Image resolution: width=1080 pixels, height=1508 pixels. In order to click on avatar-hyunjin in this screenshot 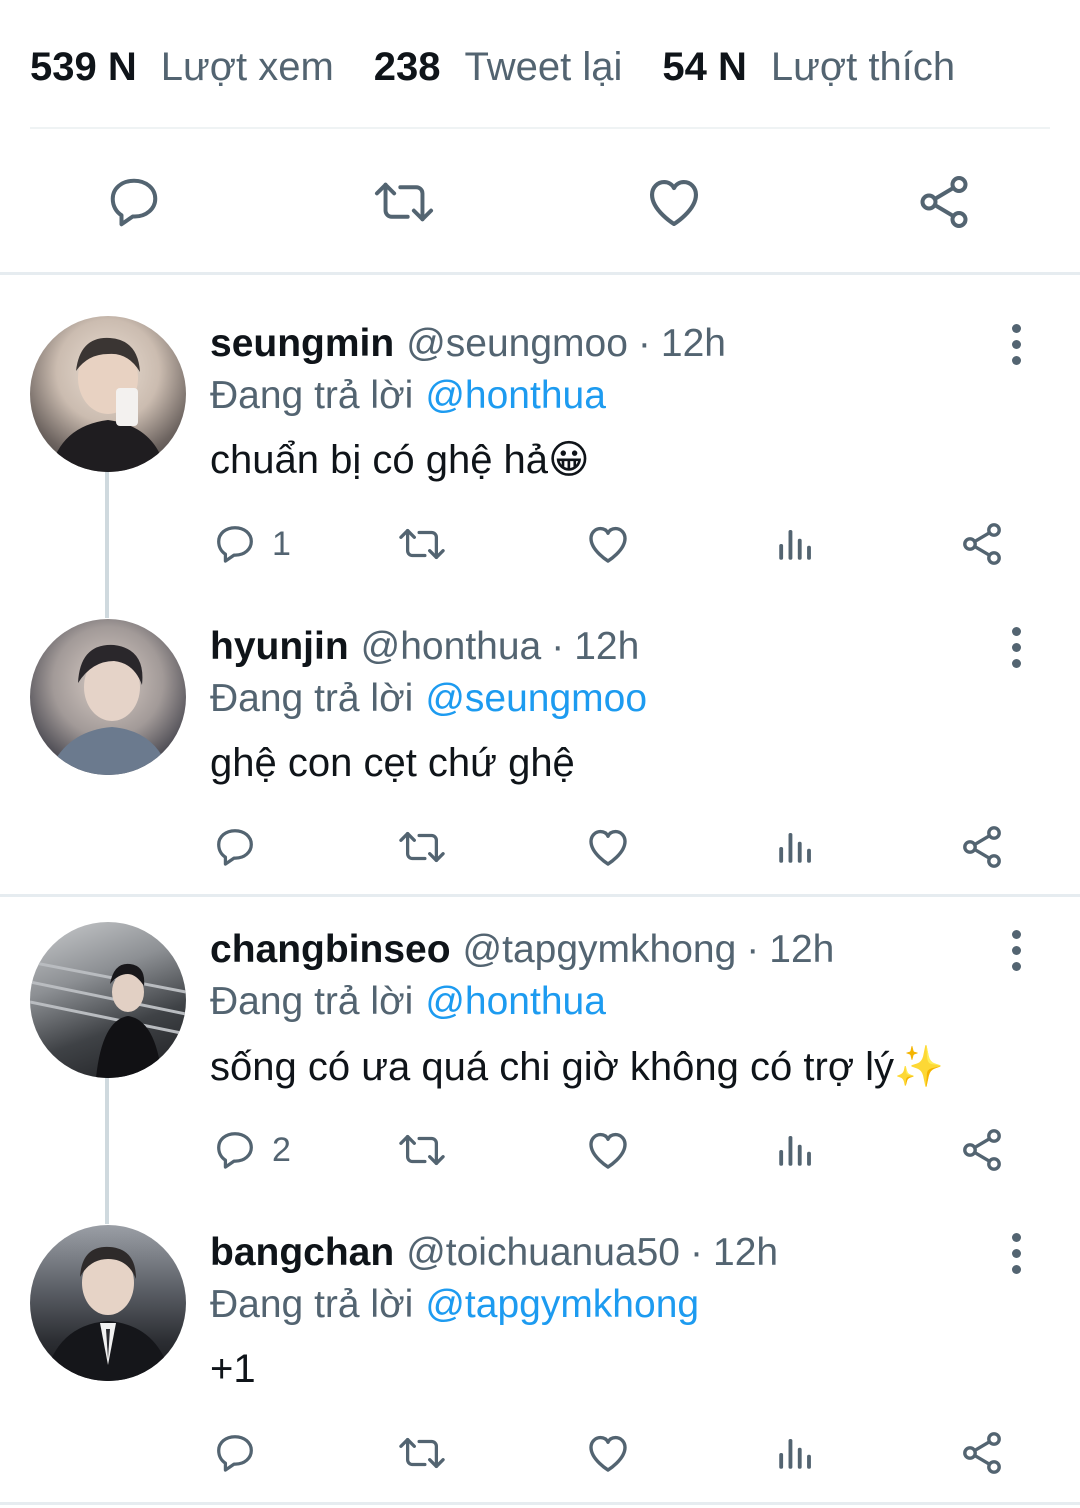, I will do `click(108, 697)`.